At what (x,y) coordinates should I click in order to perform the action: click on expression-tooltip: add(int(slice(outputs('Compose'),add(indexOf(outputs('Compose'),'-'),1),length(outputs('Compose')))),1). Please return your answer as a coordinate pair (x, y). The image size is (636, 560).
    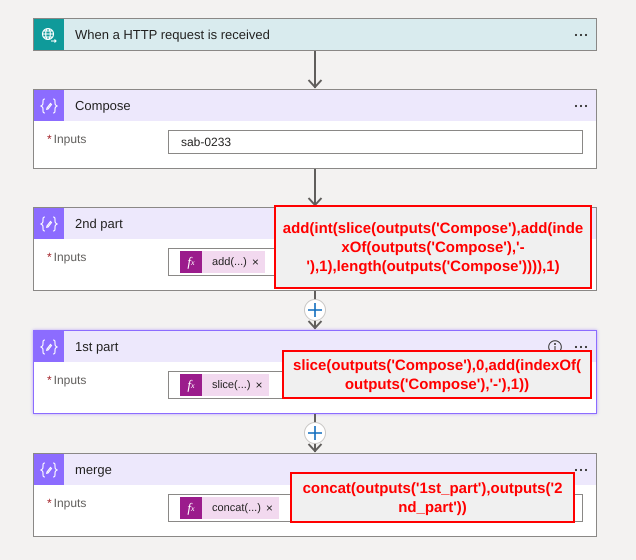
    Looking at the image, I should click on (433, 247).